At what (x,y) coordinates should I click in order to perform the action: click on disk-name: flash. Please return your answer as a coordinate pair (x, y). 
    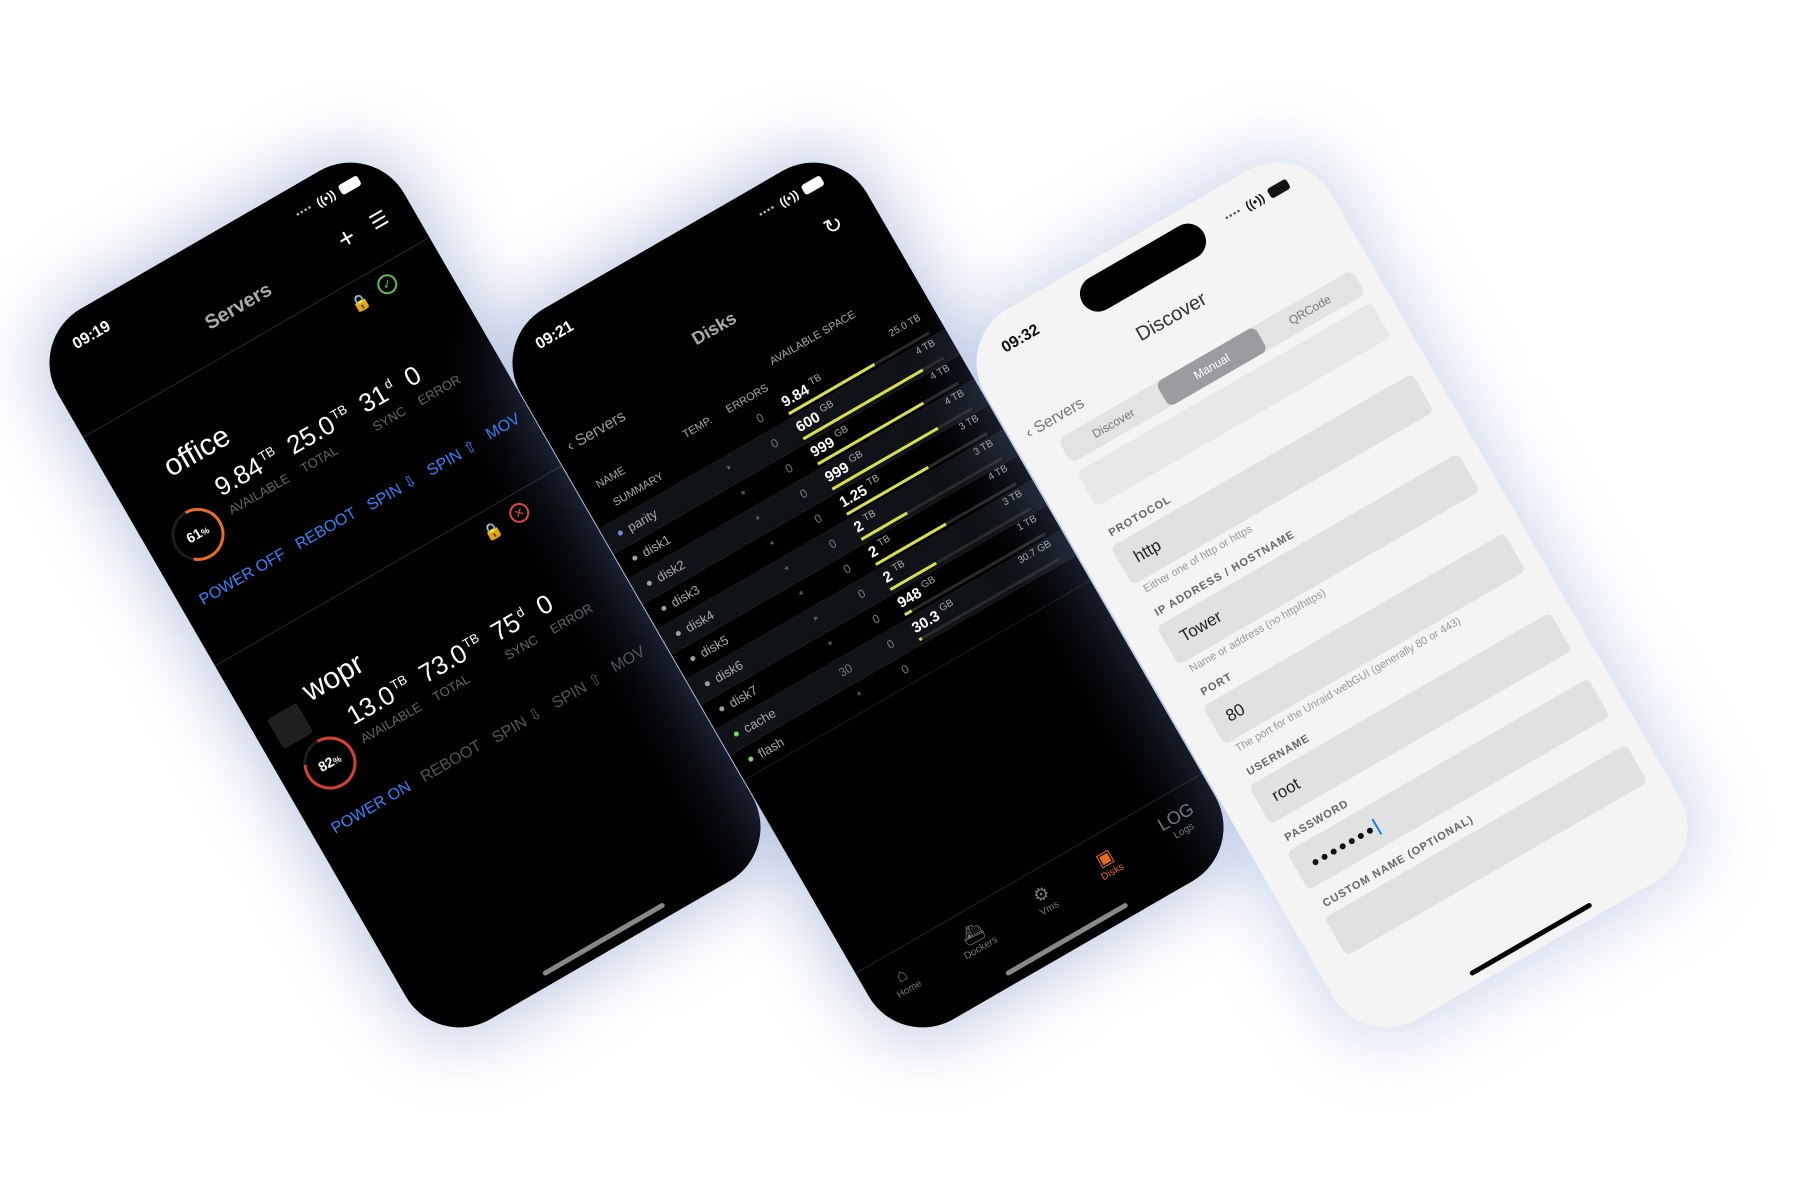
    Looking at the image, I should click on (771, 747).